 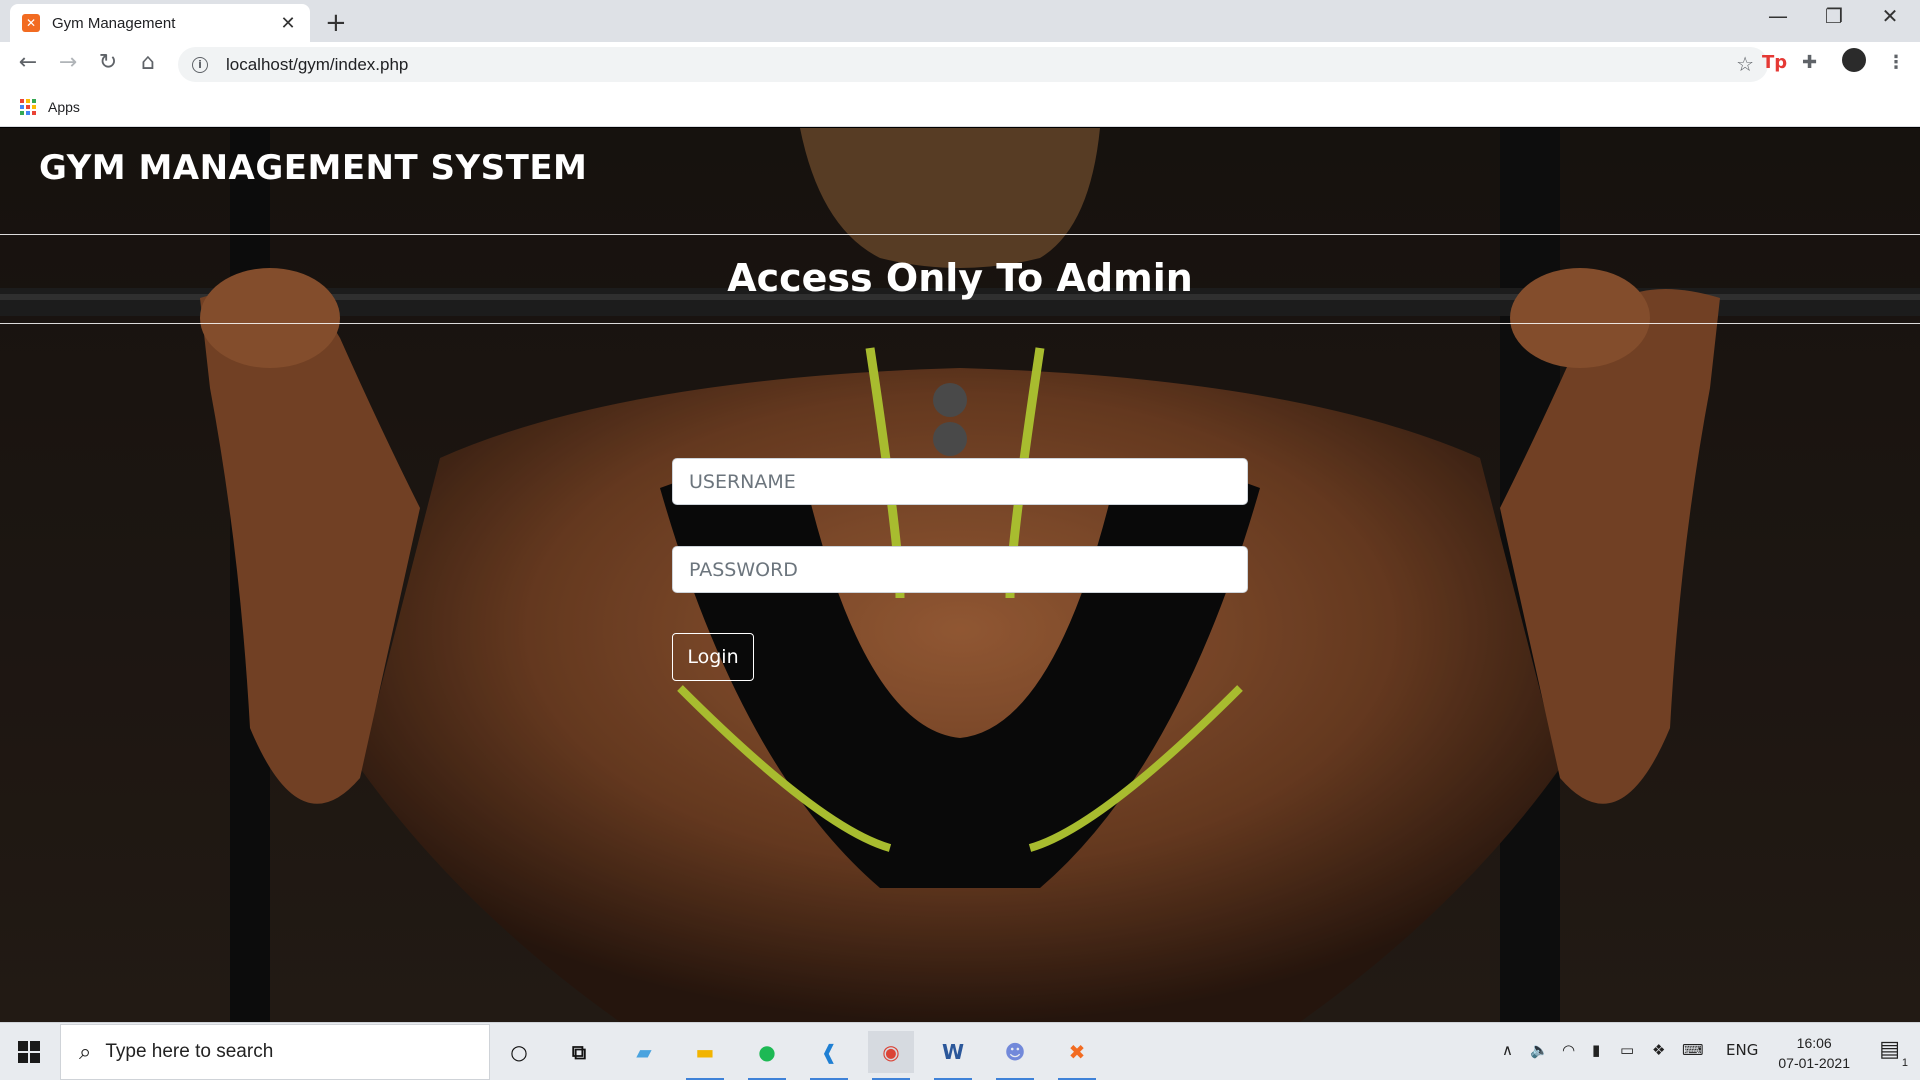 What do you see at coordinates (960, 323) in the screenshot?
I see `subtitle-divider` at bounding box center [960, 323].